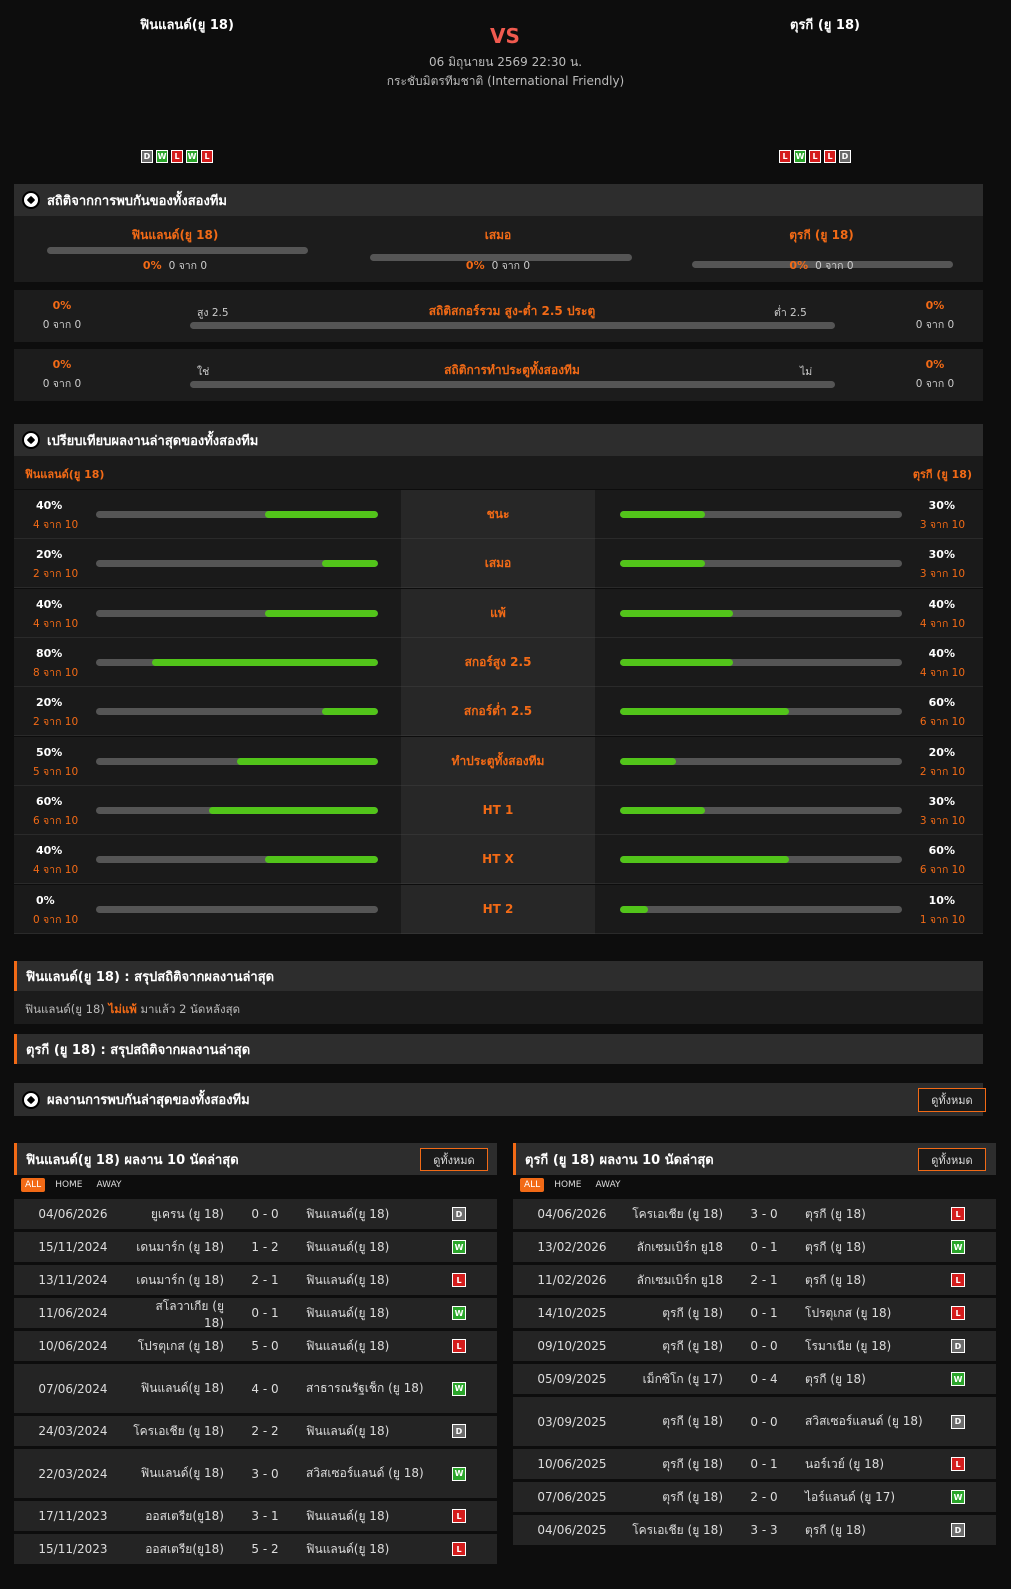  I want to click on match-home-team: เม็กซิโก (ยู 17), so click(677, 1379).